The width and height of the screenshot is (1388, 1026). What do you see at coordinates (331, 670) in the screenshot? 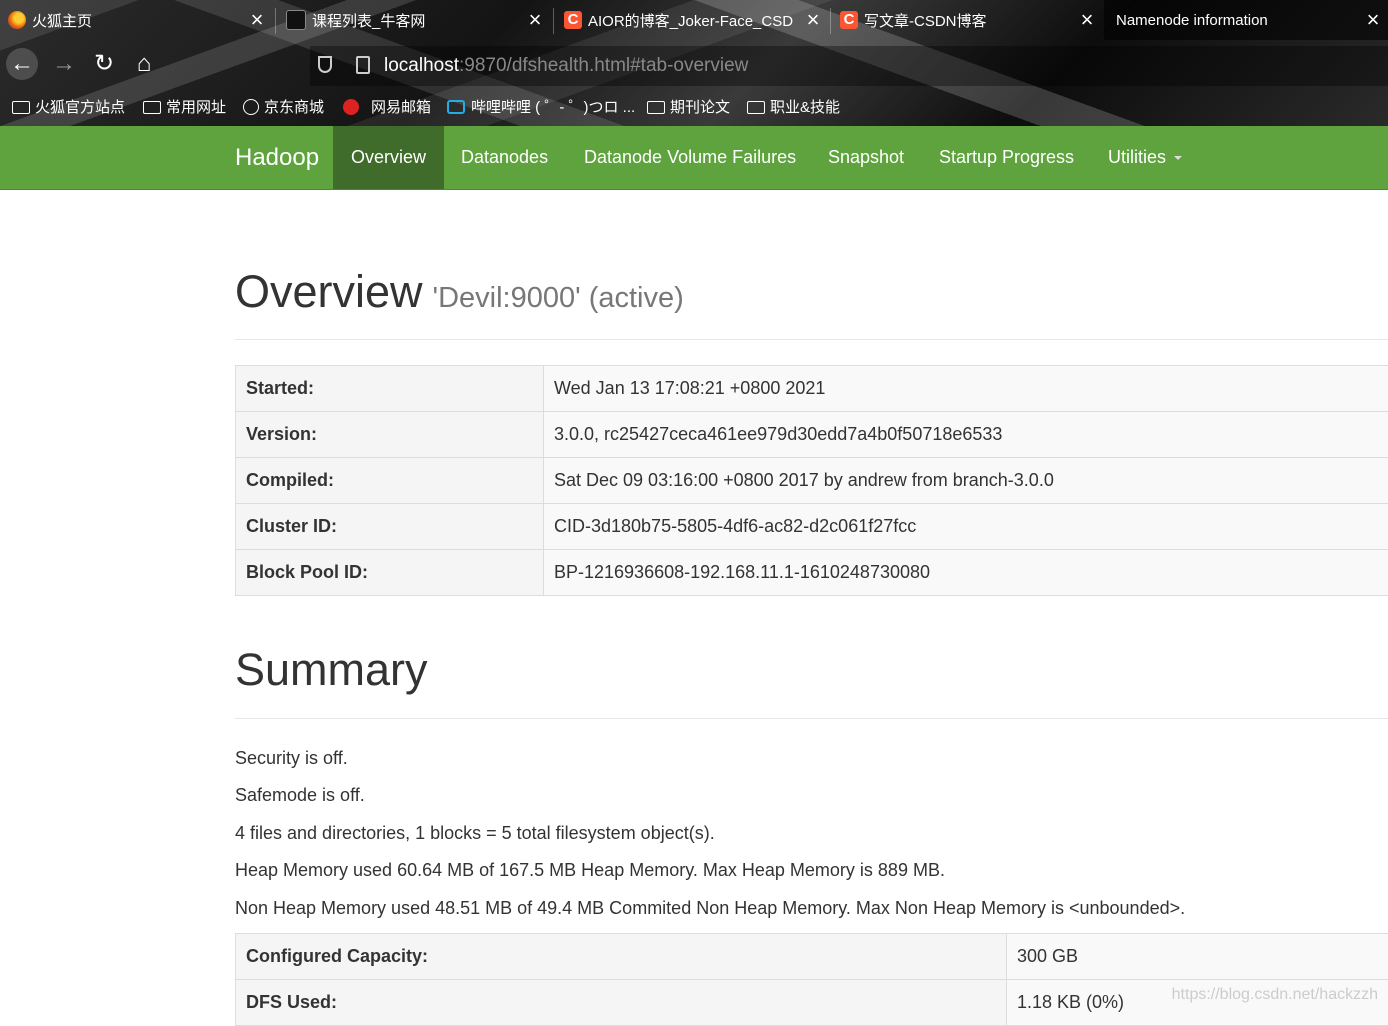
I see `summary-heading: Summary` at bounding box center [331, 670].